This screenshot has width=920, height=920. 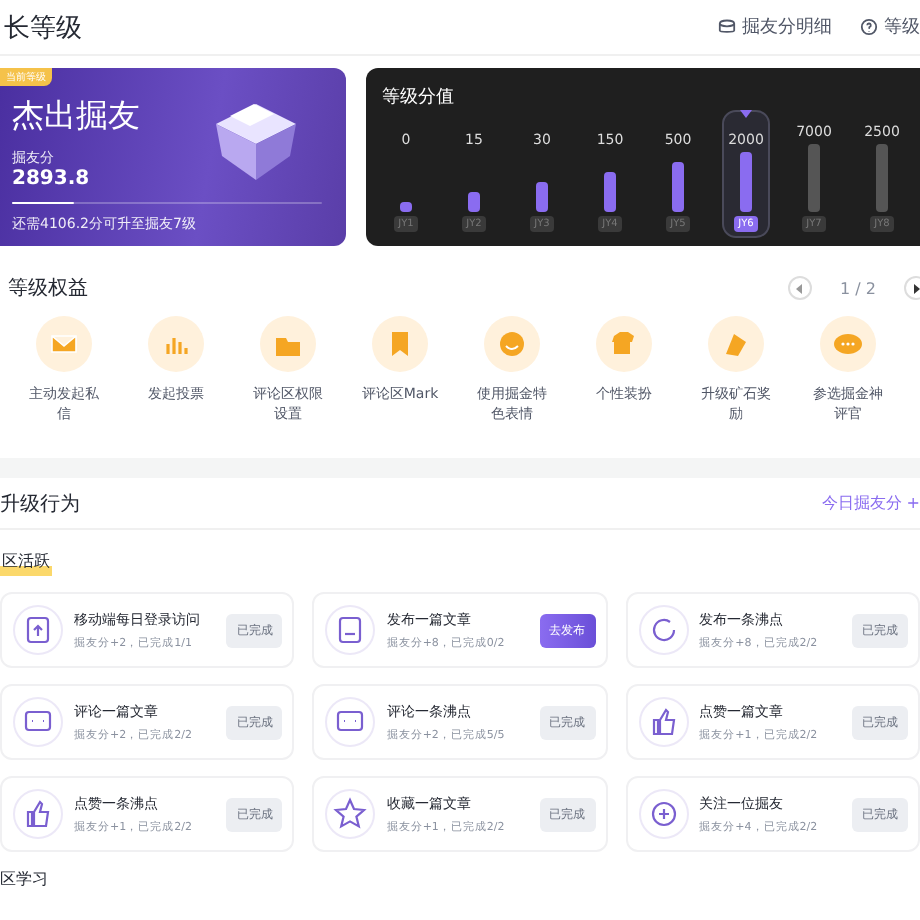 What do you see at coordinates (38, 630) in the screenshot?
I see `login-icon` at bounding box center [38, 630].